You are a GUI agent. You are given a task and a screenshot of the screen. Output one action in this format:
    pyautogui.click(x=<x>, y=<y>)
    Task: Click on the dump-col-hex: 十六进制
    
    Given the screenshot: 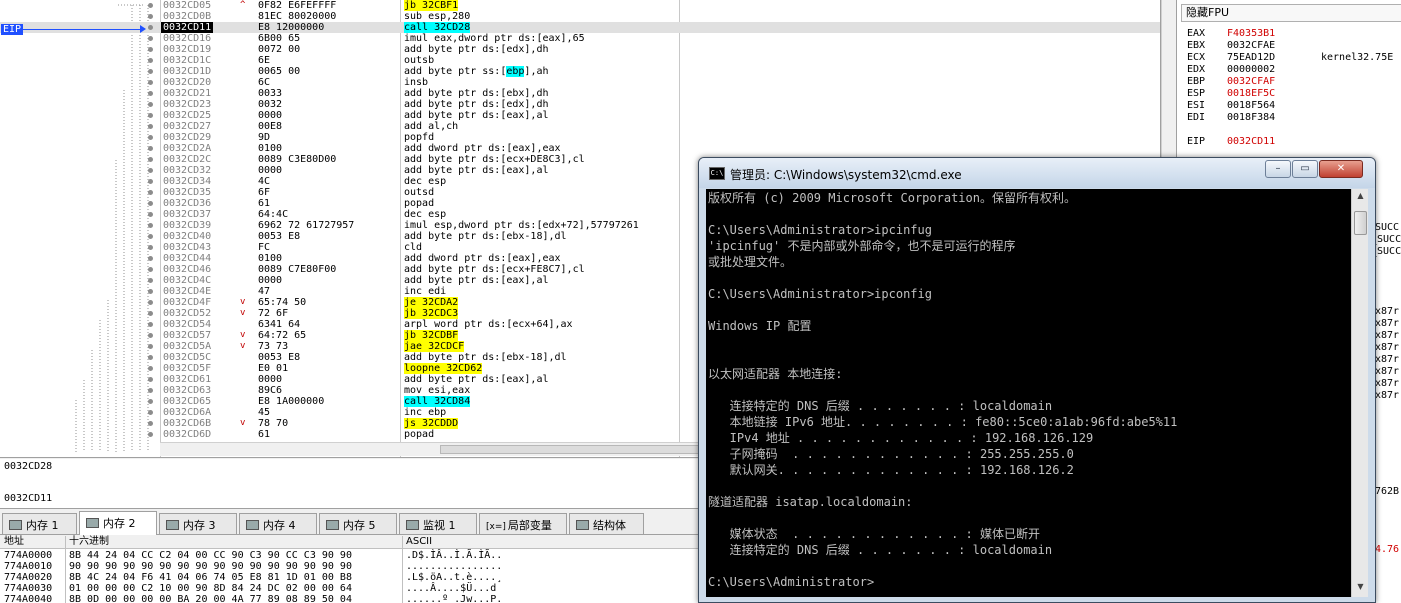 What is the action you would take?
    pyautogui.click(x=89, y=541)
    